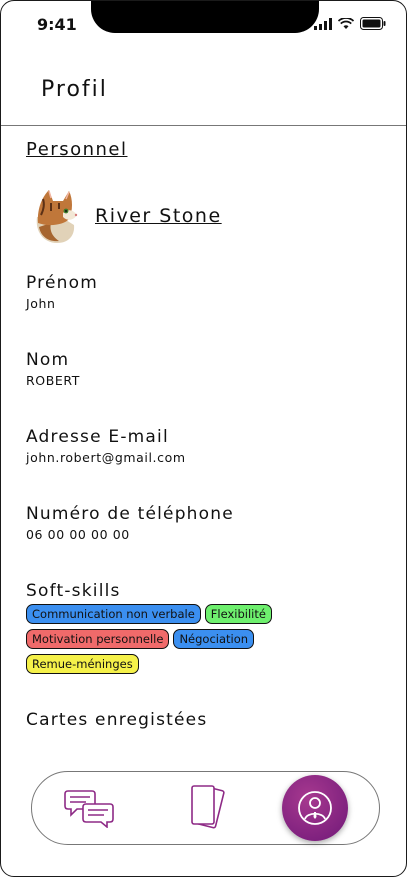  I want to click on firstname-value: John, so click(41, 303).